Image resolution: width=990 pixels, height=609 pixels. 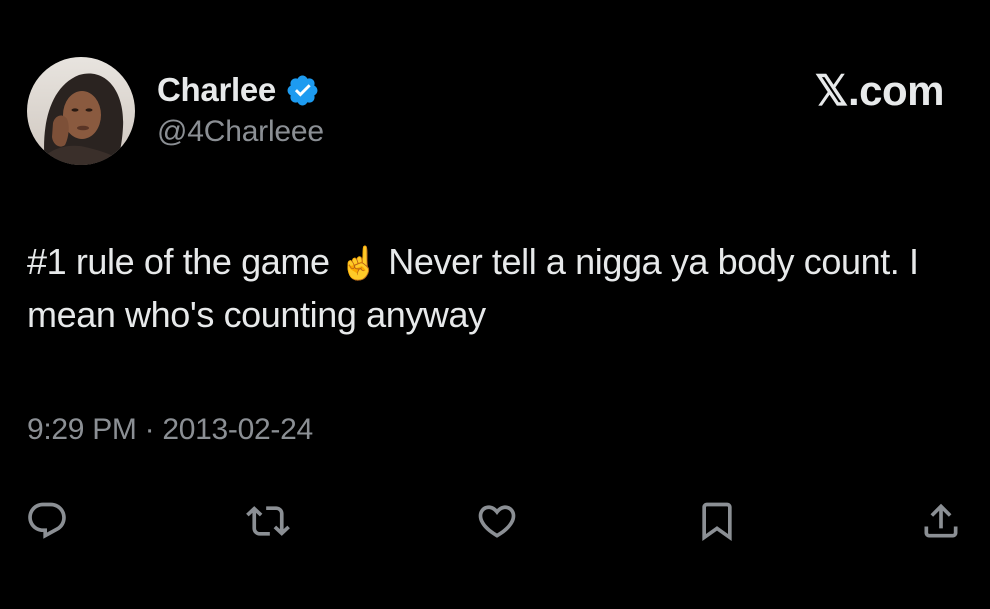 I want to click on tweet-text-part-1: #1 rule of the game, so click(x=183, y=261).